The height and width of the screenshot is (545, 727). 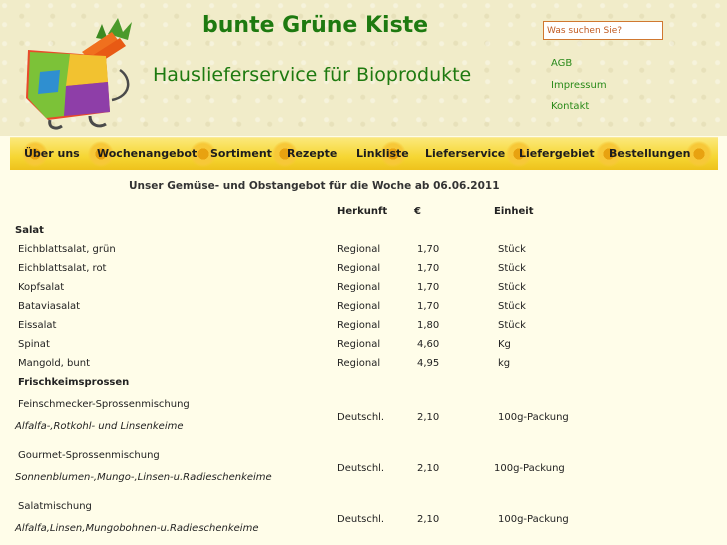 What do you see at coordinates (74, 382) in the screenshot?
I see `section-heading: Frischkeimsprossen` at bounding box center [74, 382].